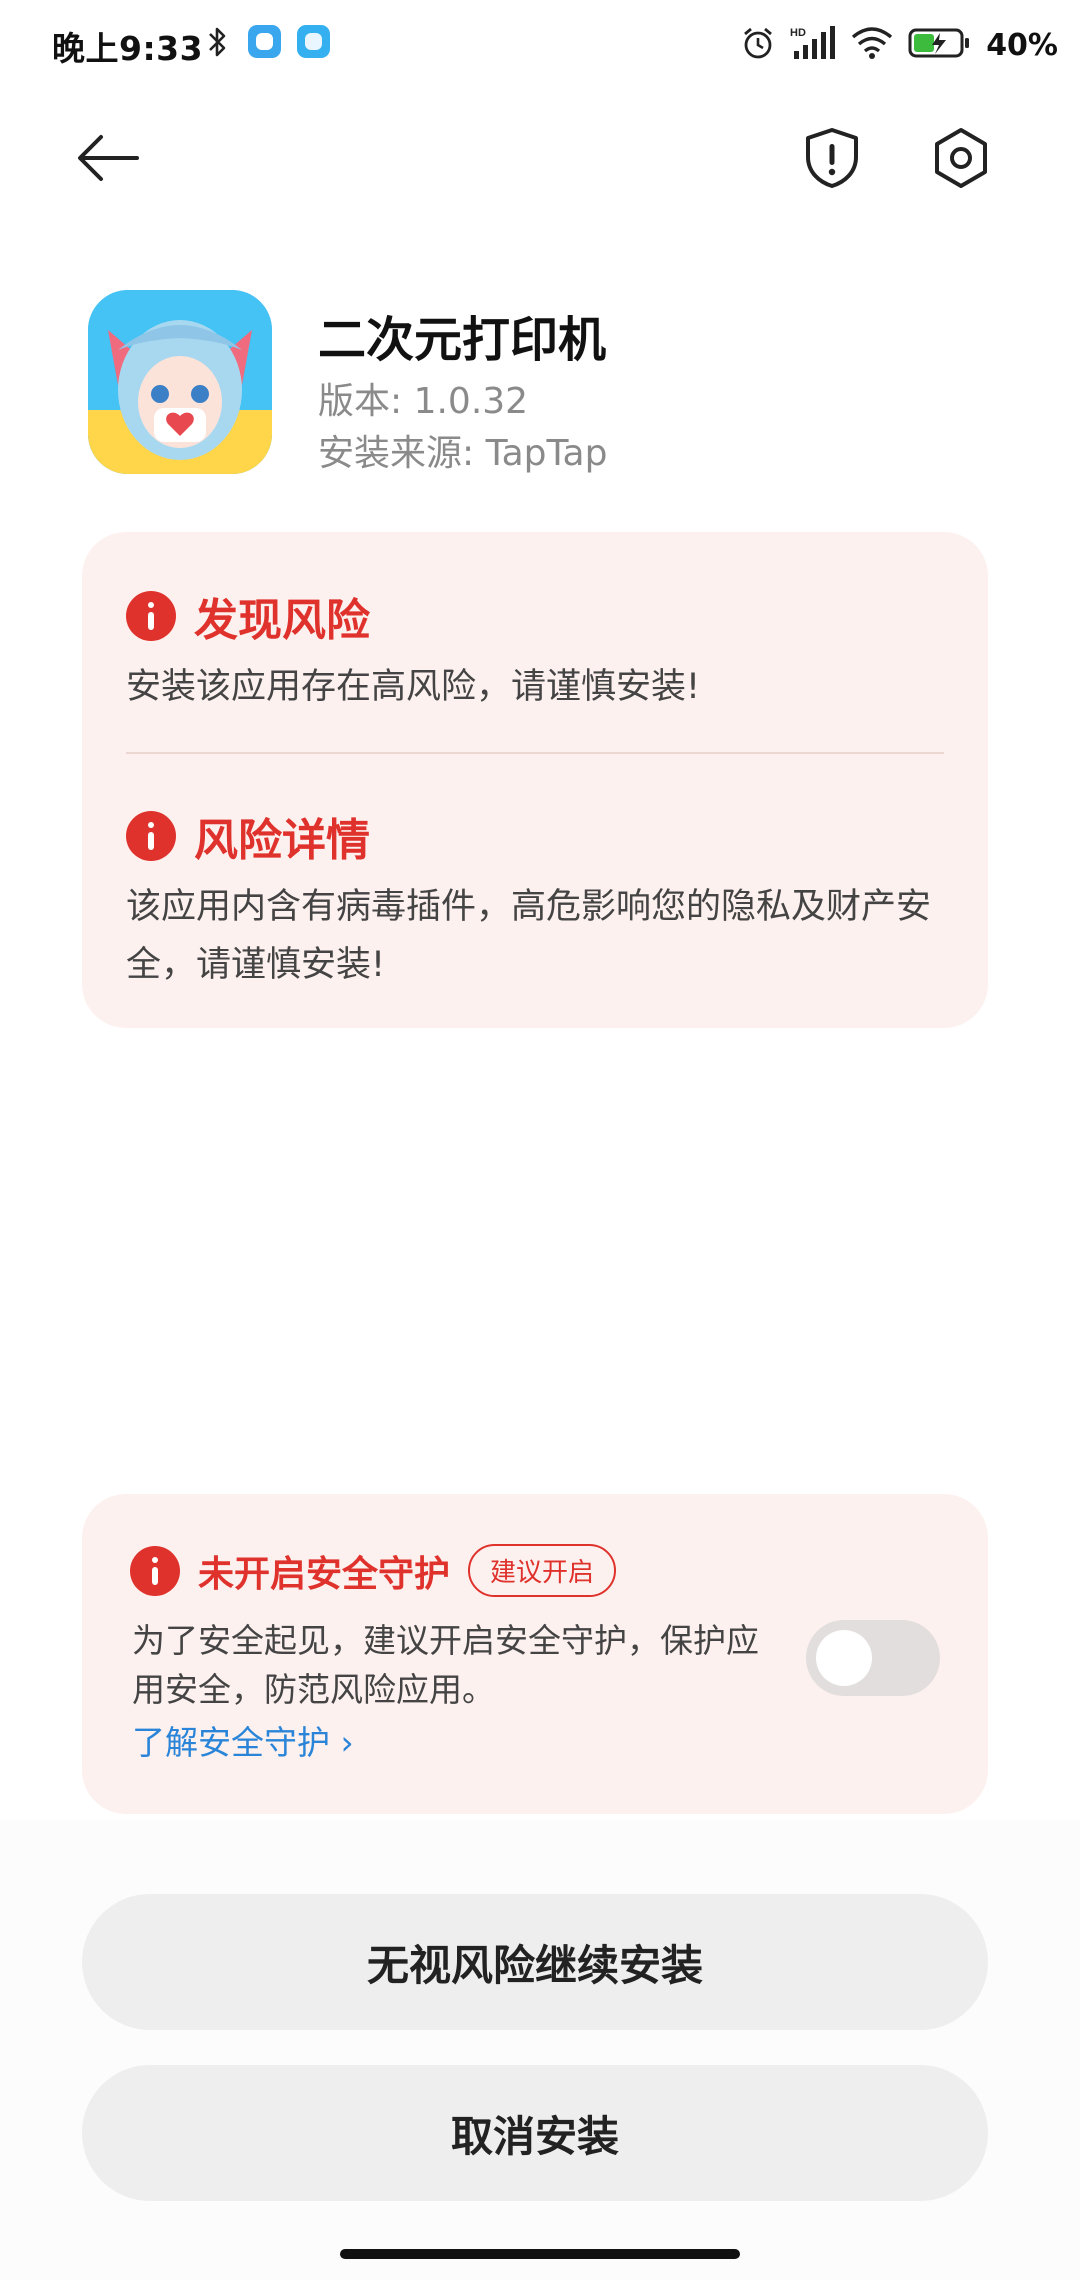 The height and width of the screenshot is (2280, 1080). What do you see at coordinates (540, 45) in the screenshot?
I see `status-bar: 晚上9:33 HD 40%` at bounding box center [540, 45].